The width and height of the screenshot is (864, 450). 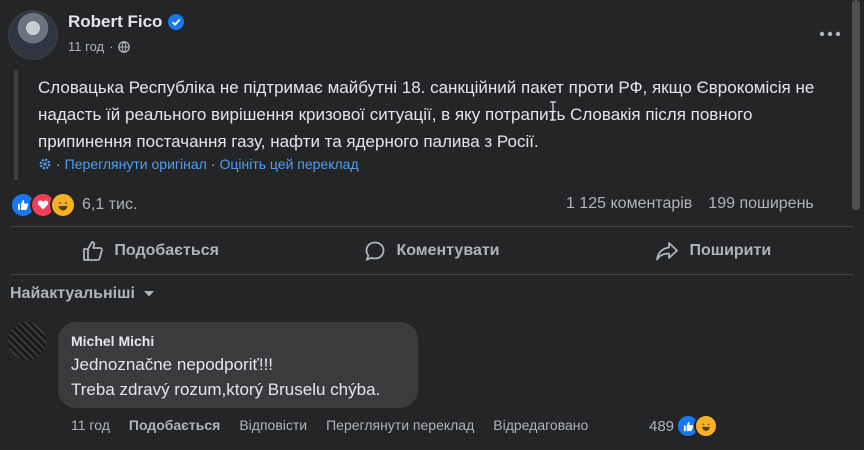 I want to click on commenter-avatar, so click(x=27, y=341).